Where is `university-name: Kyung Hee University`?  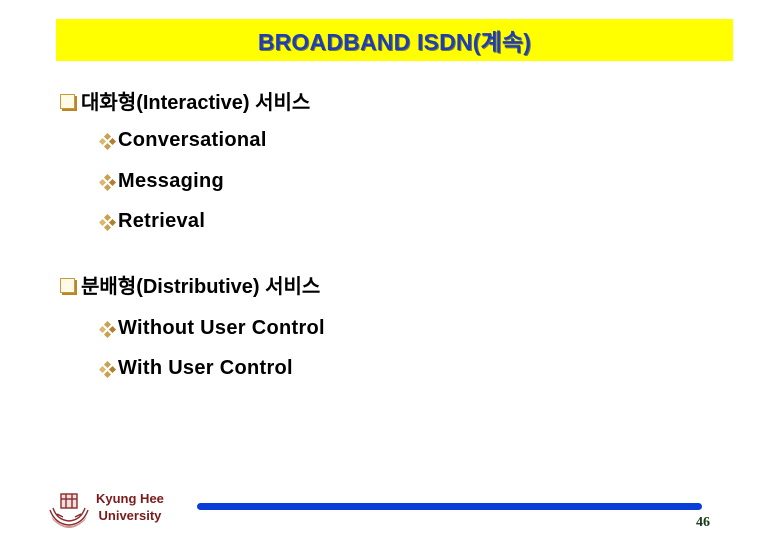 university-name: Kyung Hee University is located at coordinates (130, 507).